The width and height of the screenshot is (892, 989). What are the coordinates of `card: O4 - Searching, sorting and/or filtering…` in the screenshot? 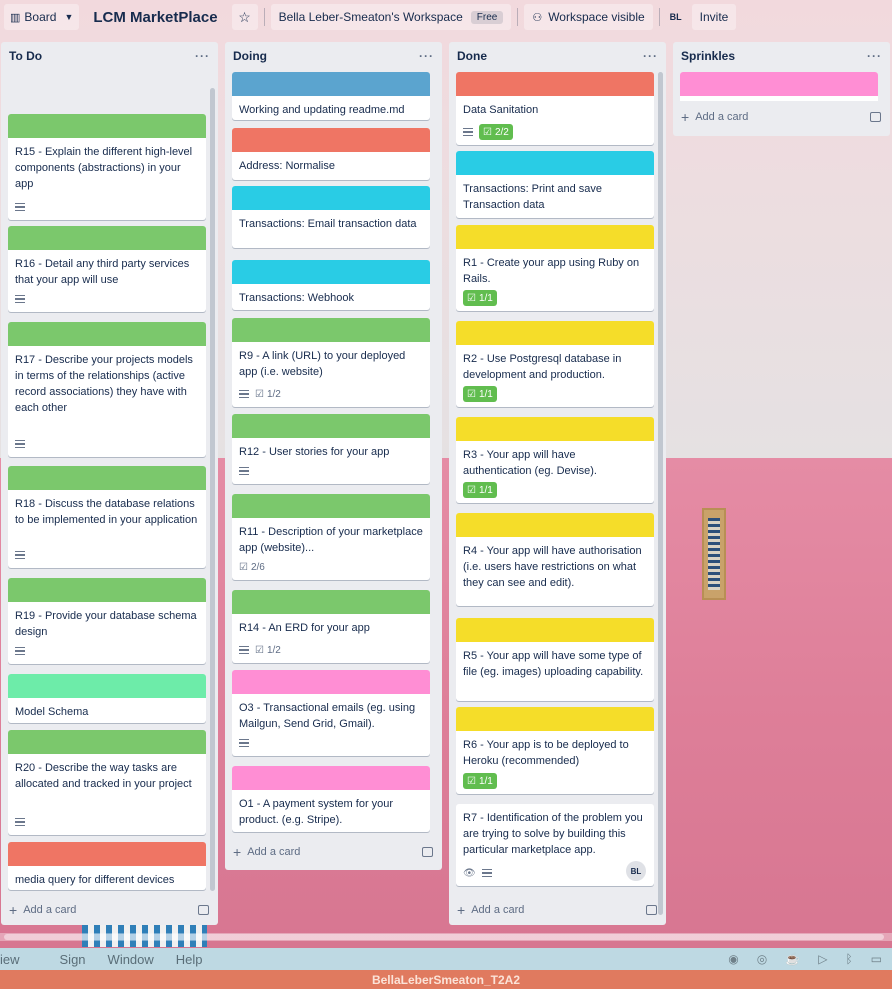 It's located at (779, 86).